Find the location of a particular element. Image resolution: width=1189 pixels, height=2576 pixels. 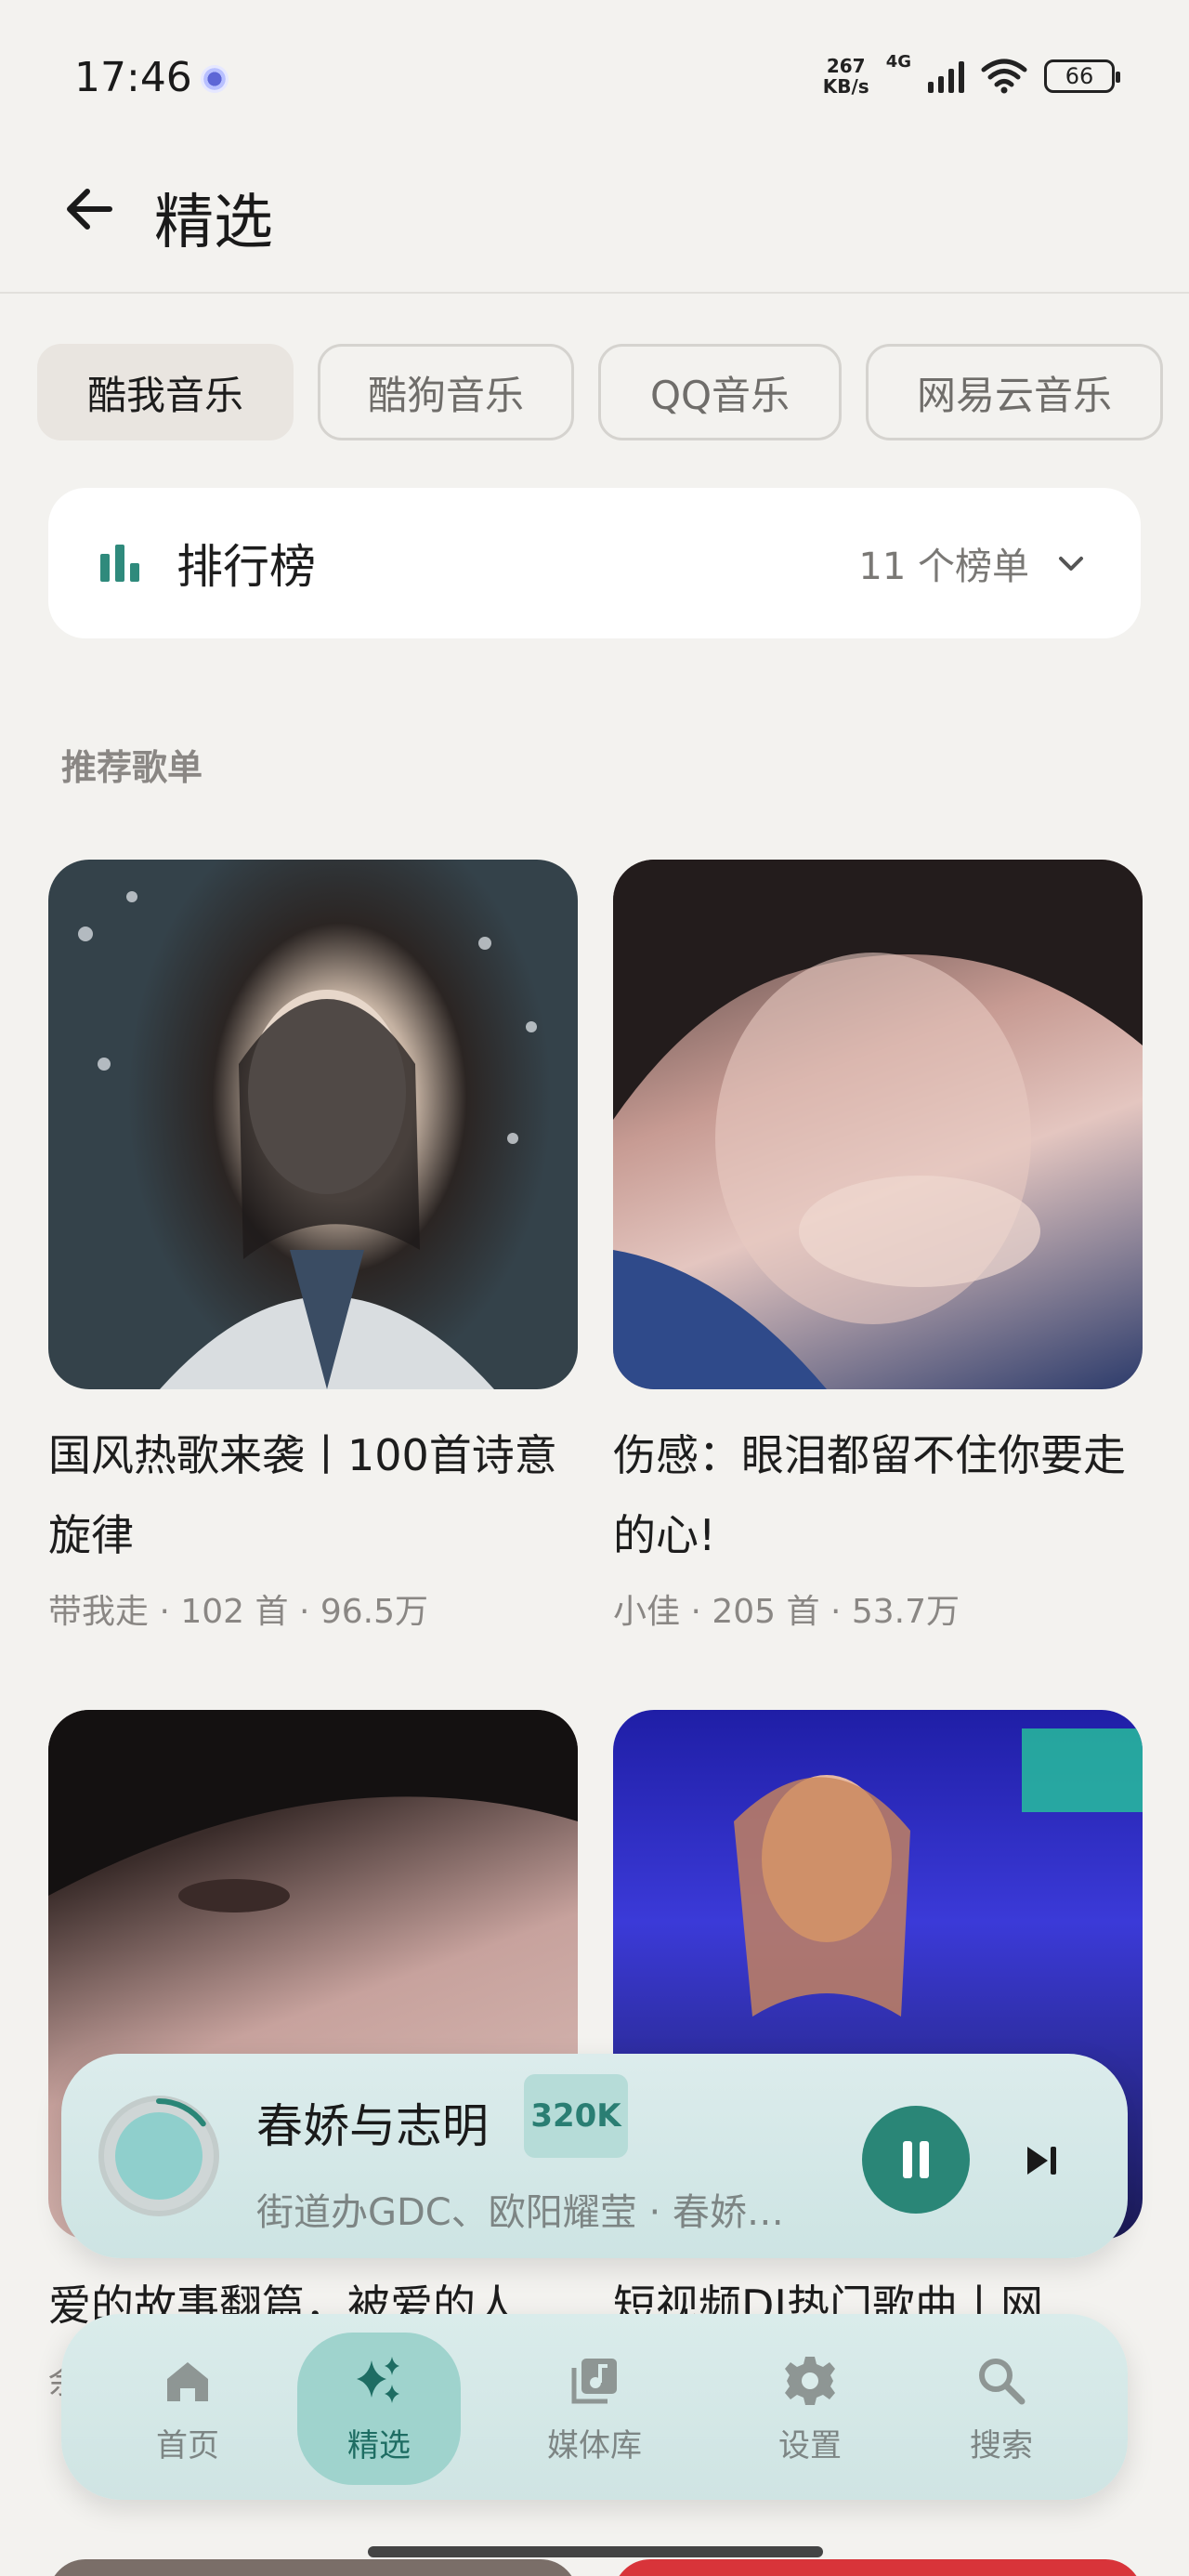

home-icon is located at coordinates (187, 2381).